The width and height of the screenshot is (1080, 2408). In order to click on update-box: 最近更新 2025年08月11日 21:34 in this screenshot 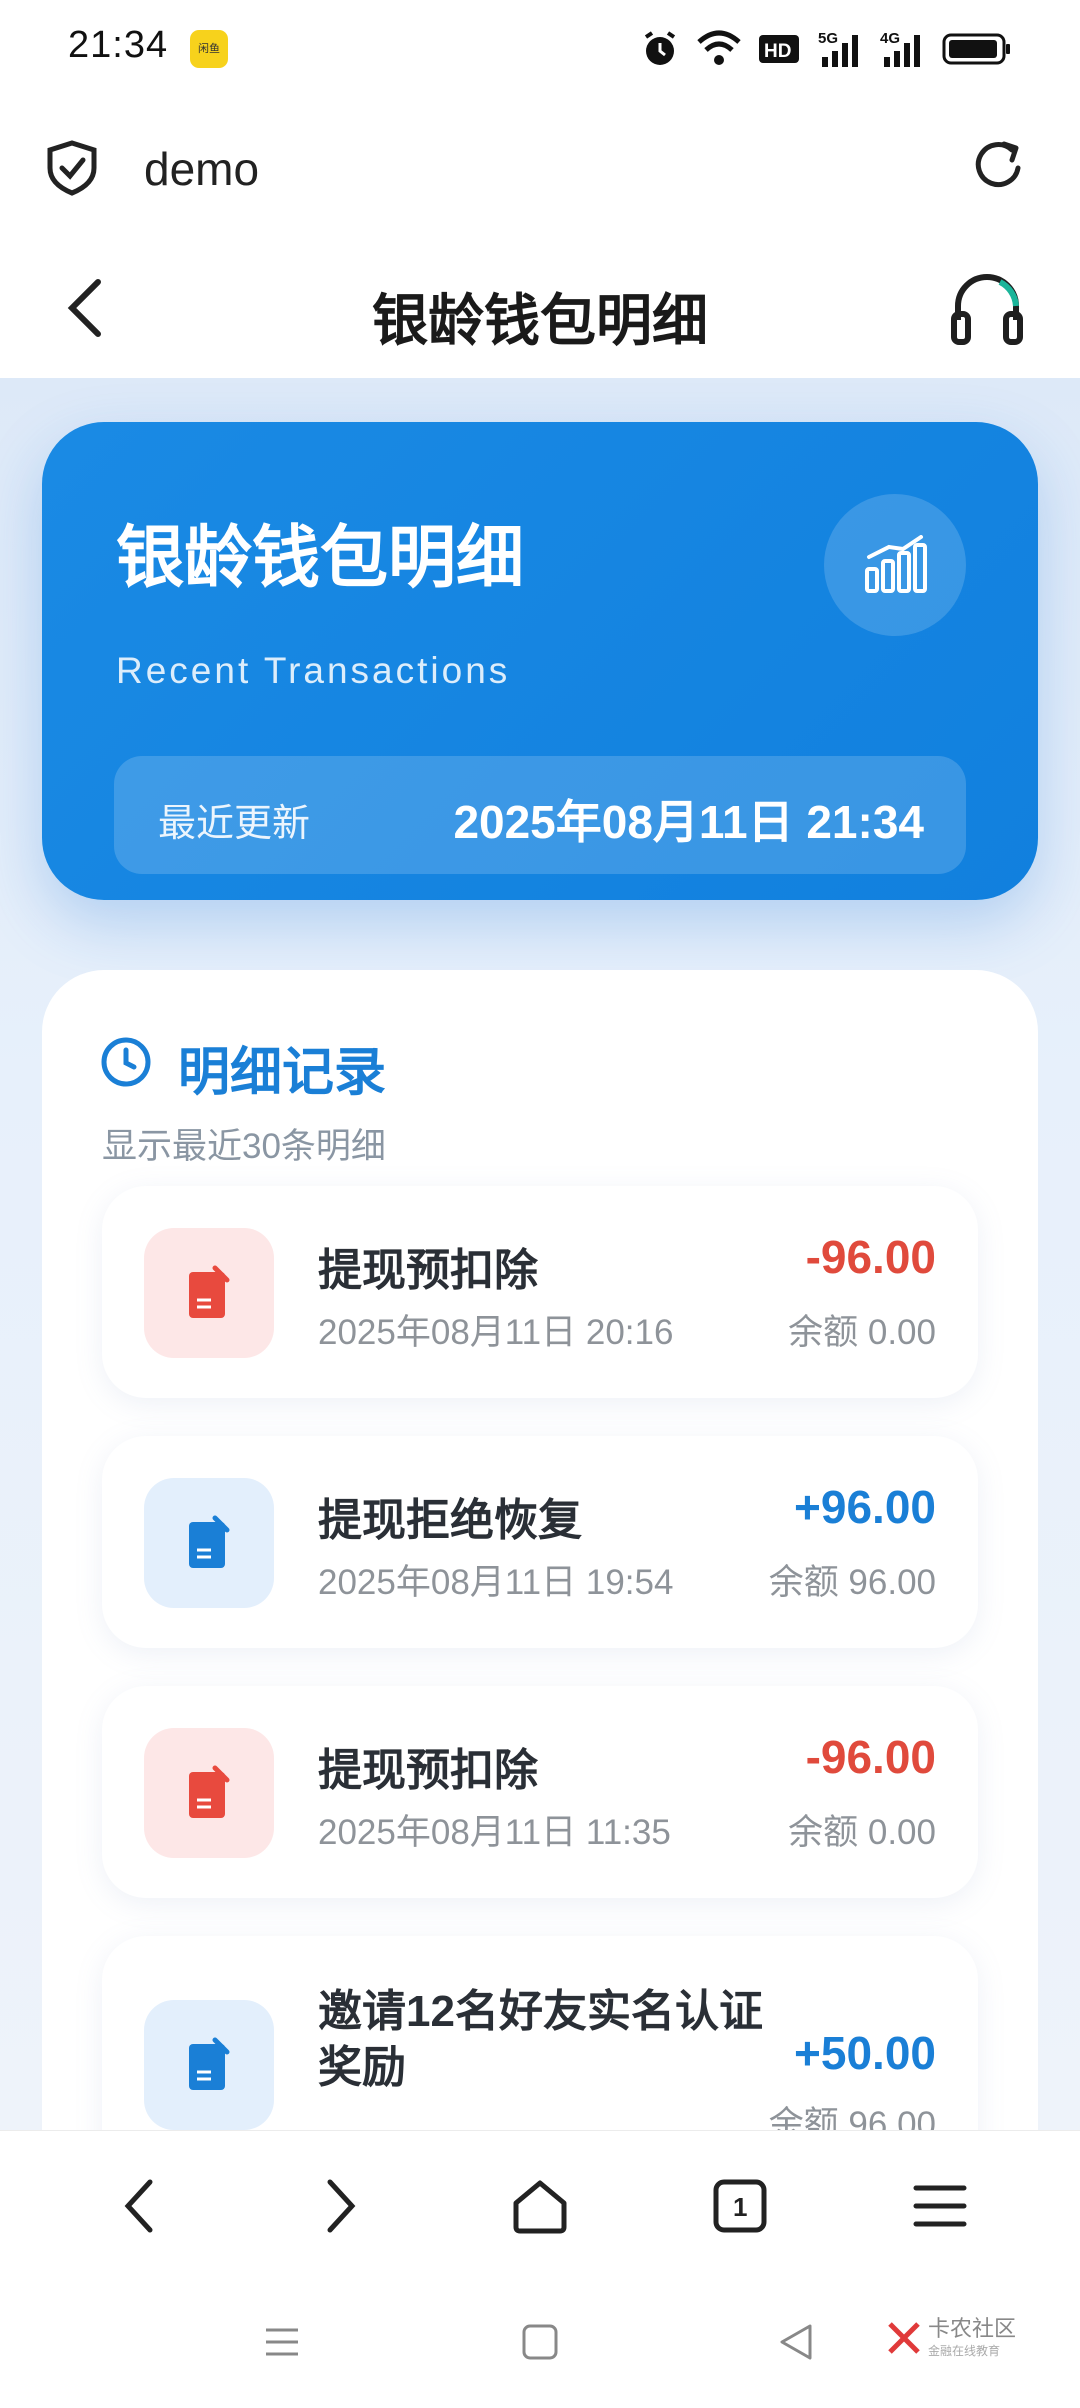, I will do `click(540, 815)`.